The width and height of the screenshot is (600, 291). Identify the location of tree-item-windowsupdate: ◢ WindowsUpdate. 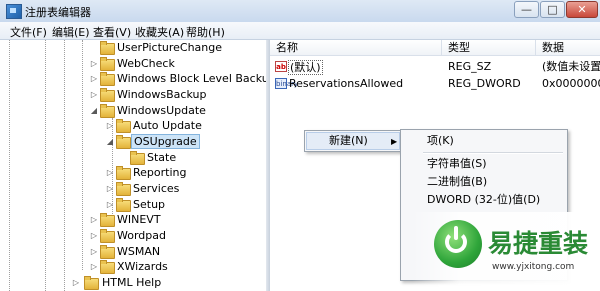
(133, 110).